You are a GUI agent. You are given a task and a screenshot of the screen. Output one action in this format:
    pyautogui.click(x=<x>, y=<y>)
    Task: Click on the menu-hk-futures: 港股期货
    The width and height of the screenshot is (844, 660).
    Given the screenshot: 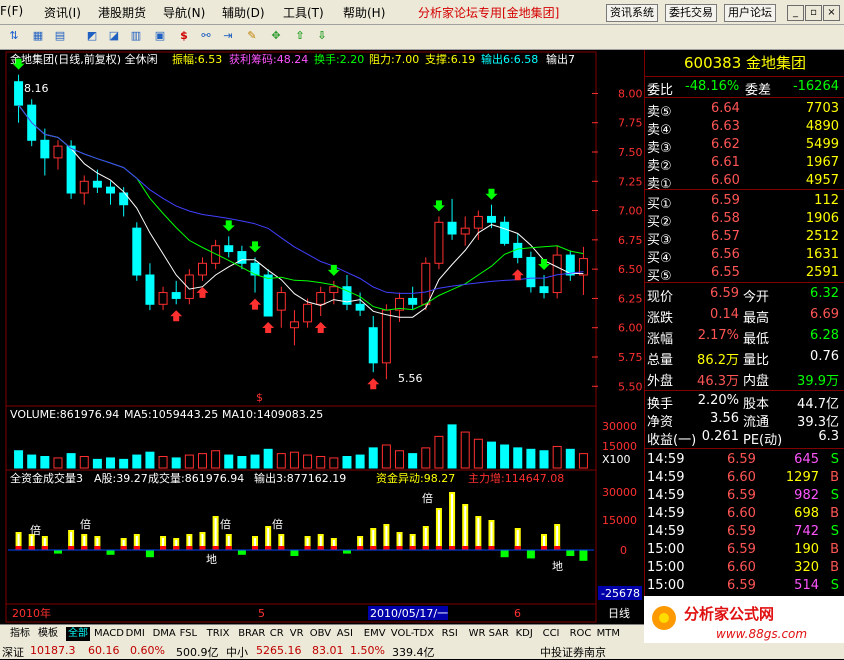 What is the action you would take?
    pyautogui.click(x=122, y=12)
    